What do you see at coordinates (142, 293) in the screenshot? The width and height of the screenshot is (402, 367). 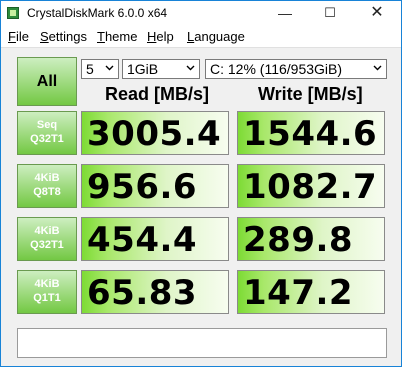 I see `read-result-value: 65.83` at bounding box center [142, 293].